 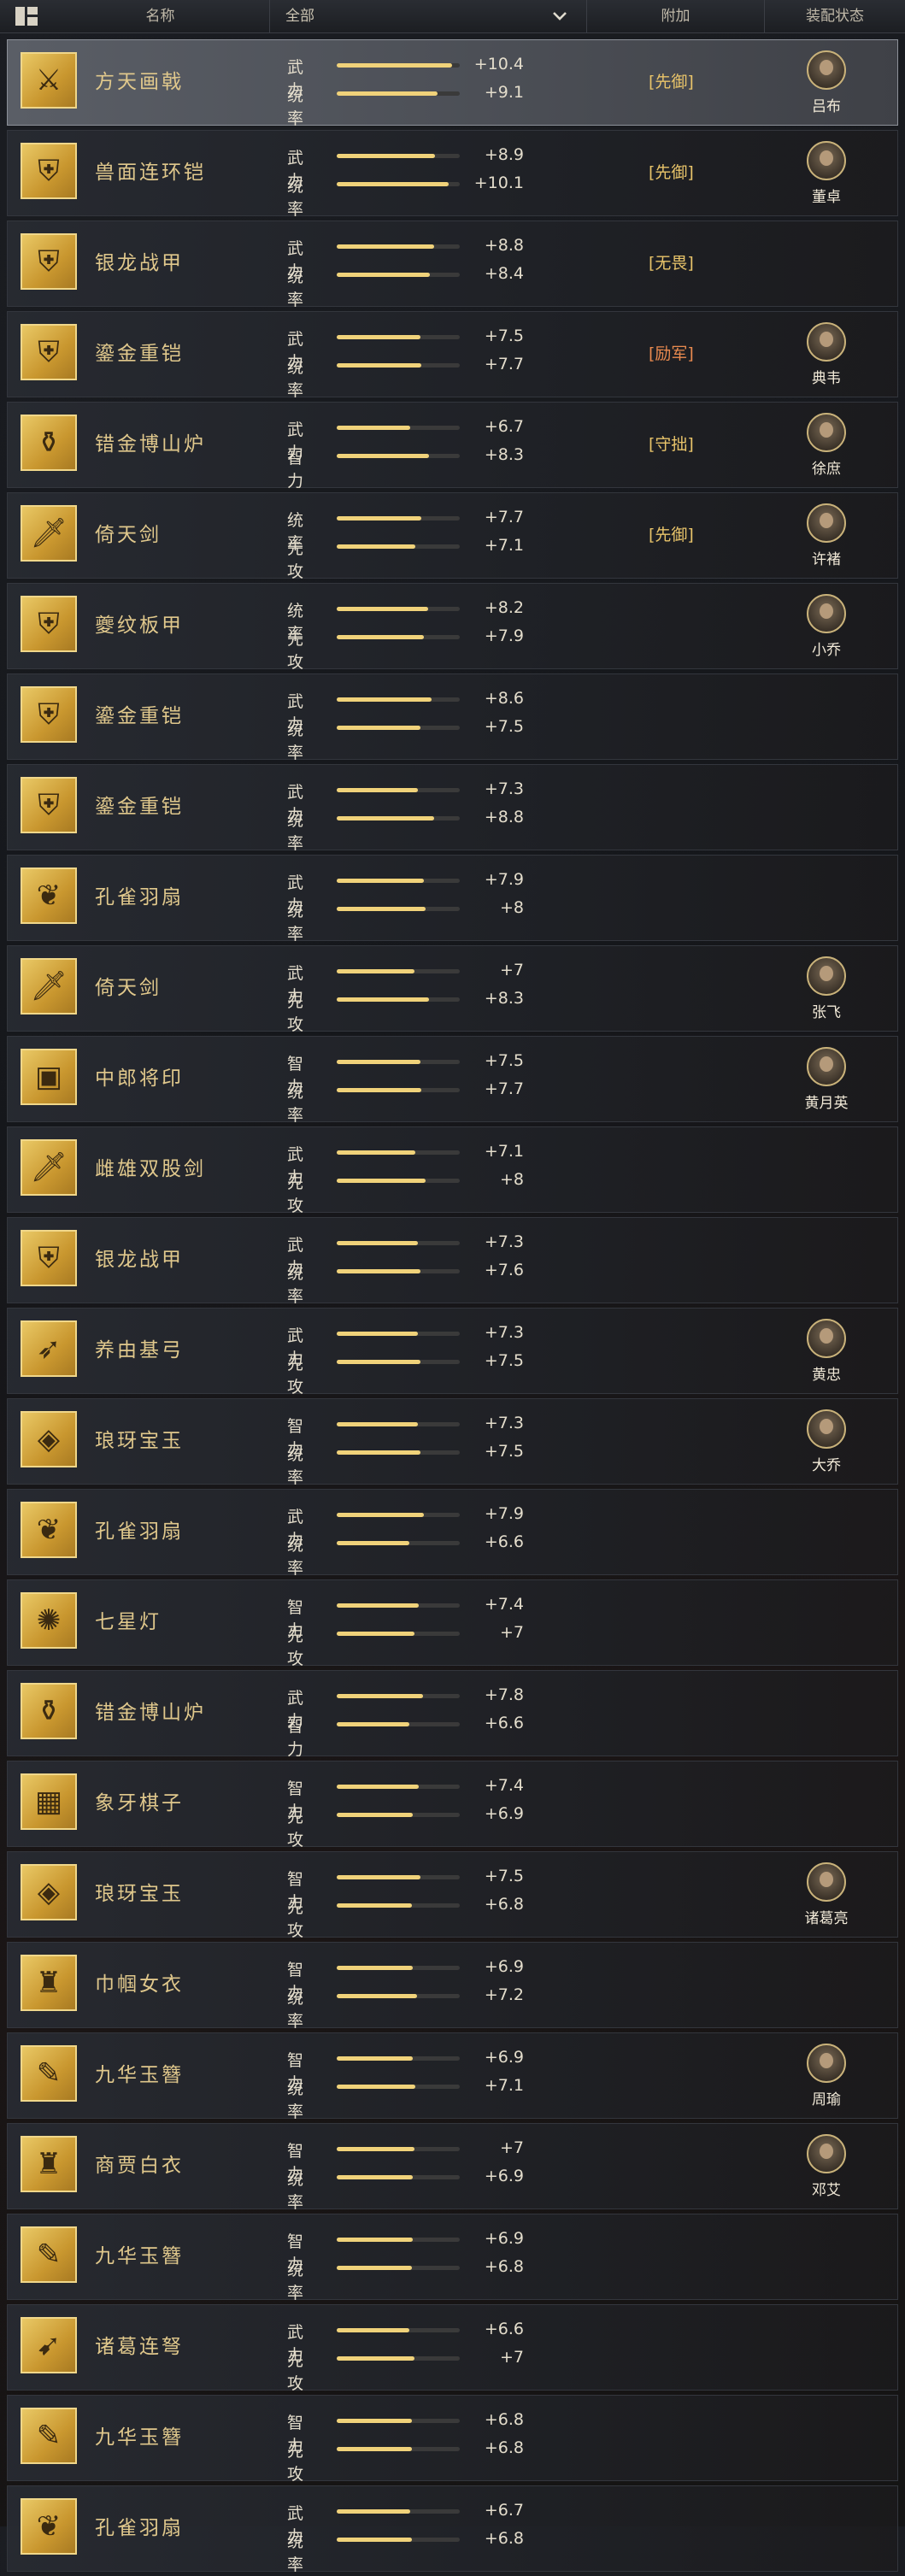 I want to click on equipment-row: ◈ 琅玡宝玉 智力 +7.5 先攻 +6.8 诸葛亮, so click(x=452, y=1895).